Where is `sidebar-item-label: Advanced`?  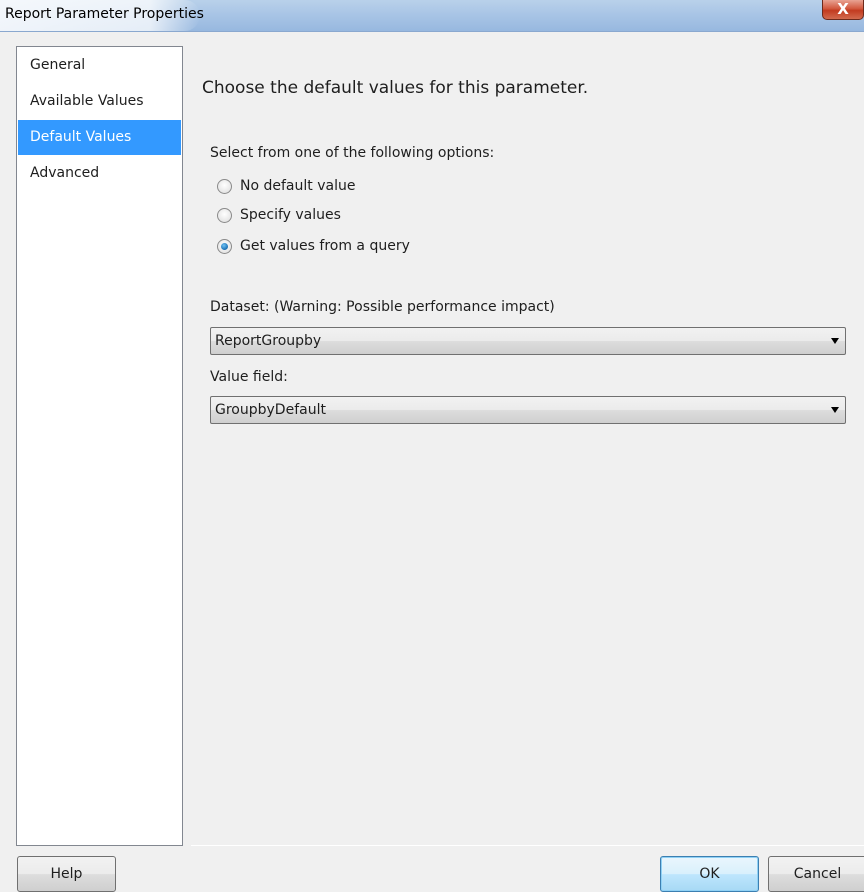
sidebar-item-label: Advanced is located at coordinates (65, 173).